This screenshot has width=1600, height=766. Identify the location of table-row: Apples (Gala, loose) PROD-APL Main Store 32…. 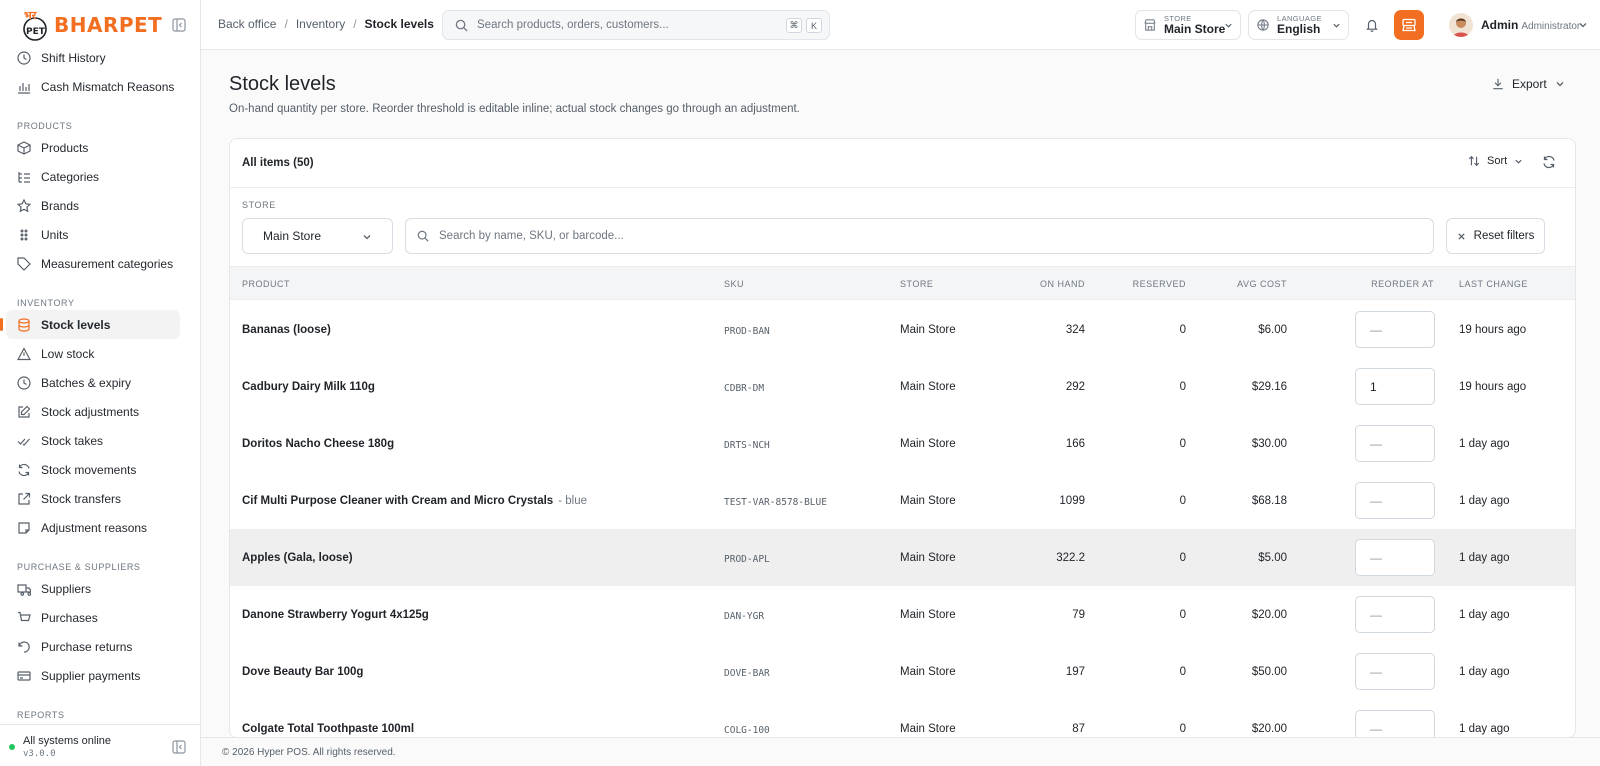
(902, 558).